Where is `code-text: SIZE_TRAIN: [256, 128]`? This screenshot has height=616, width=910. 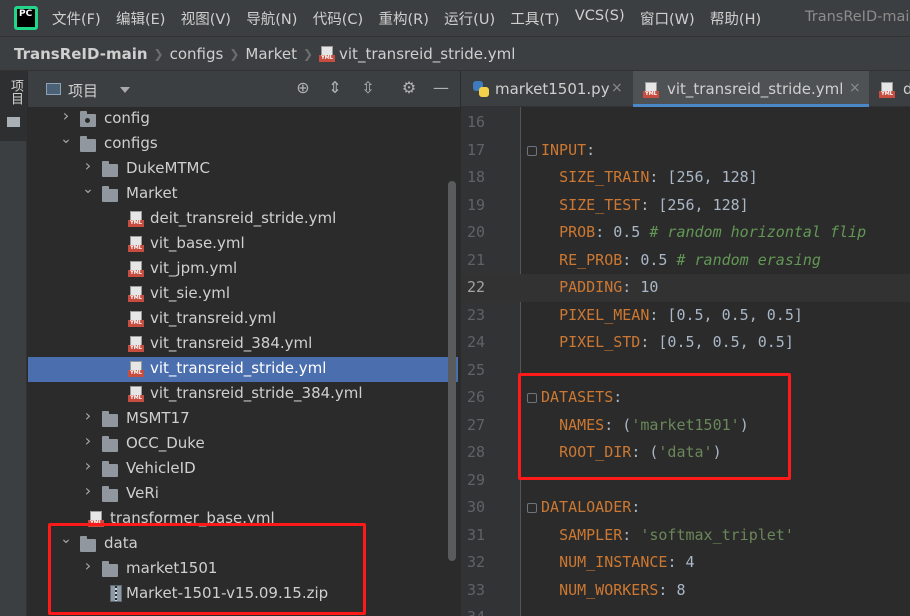
code-text: SIZE_TRAIN: [256, 128] is located at coordinates (658, 177).